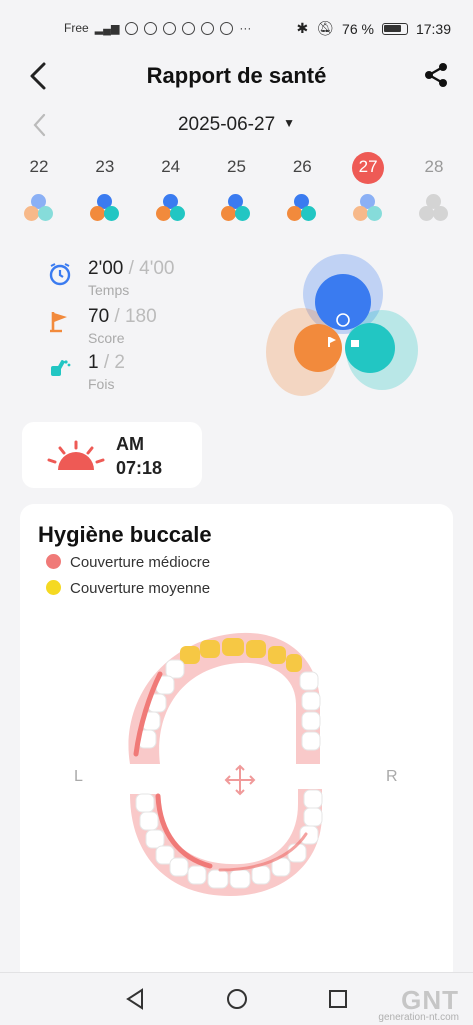 Image resolution: width=473 pixels, height=1025 pixels. I want to click on session-period: AM, so click(130, 444).